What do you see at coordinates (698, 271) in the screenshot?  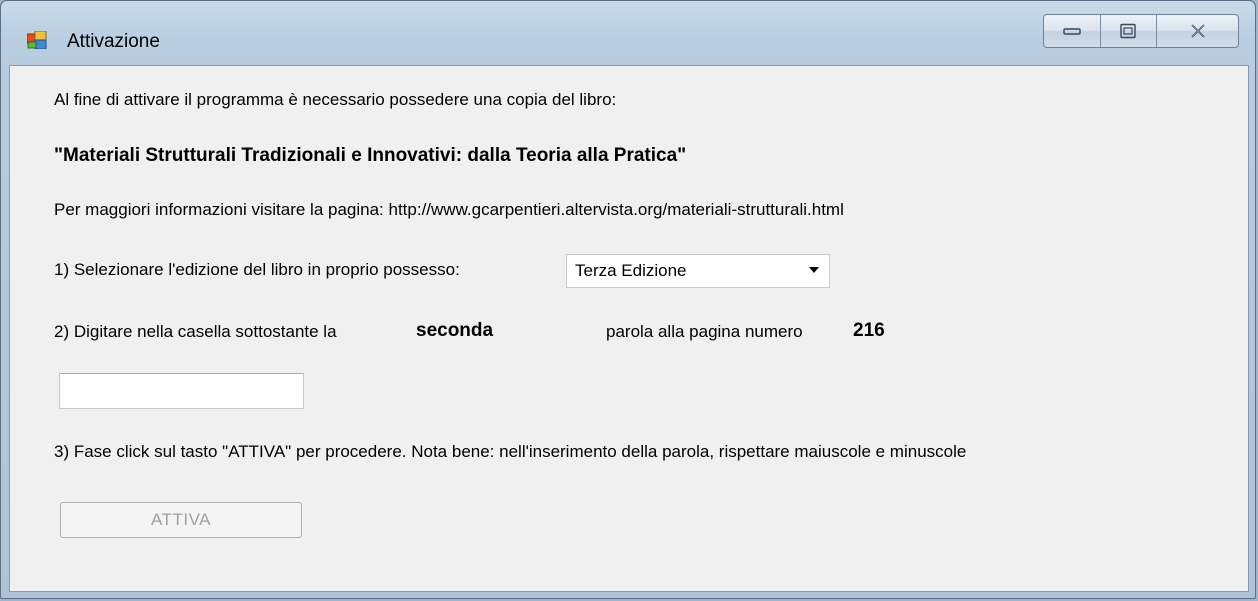 I see `edition-select: Terza Edizione` at bounding box center [698, 271].